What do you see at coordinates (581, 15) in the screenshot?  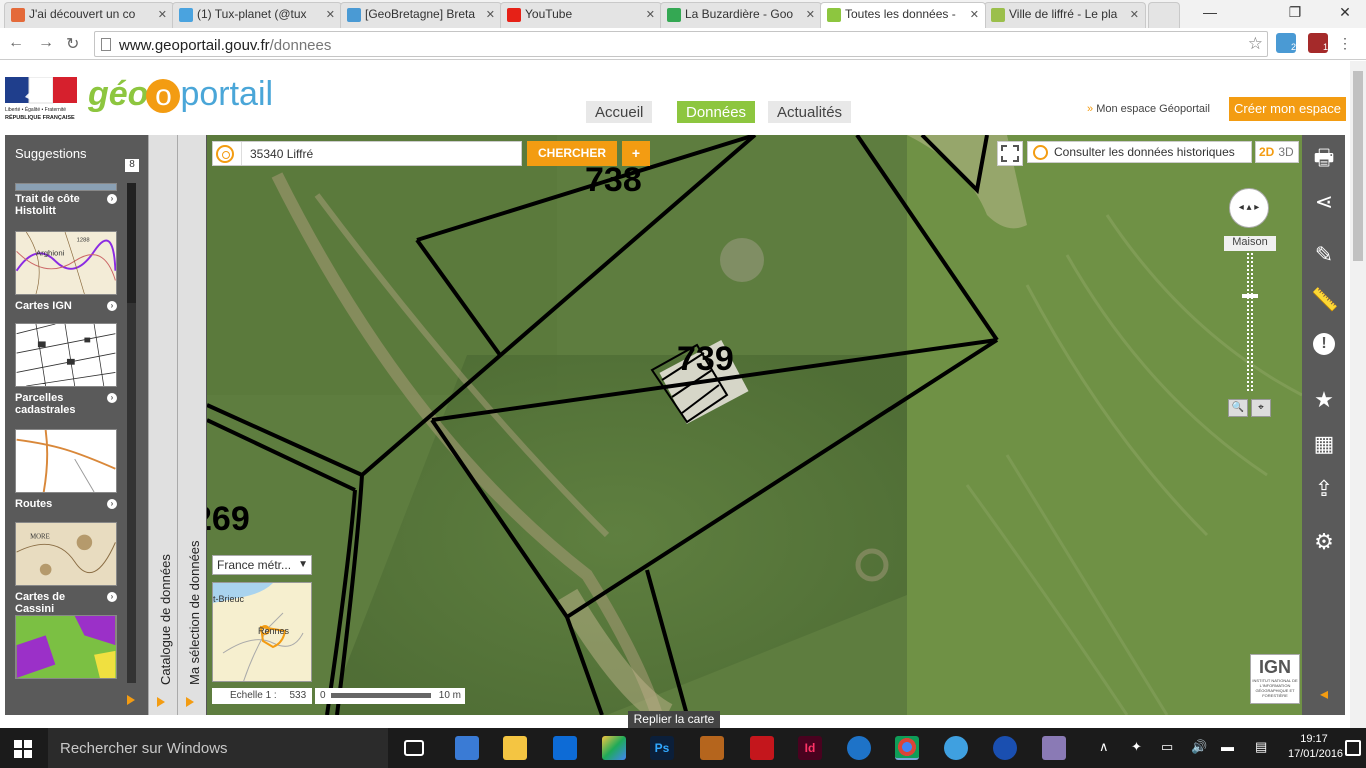 I see `browser-tab-4: YouTube ✕` at bounding box center [581, 15].